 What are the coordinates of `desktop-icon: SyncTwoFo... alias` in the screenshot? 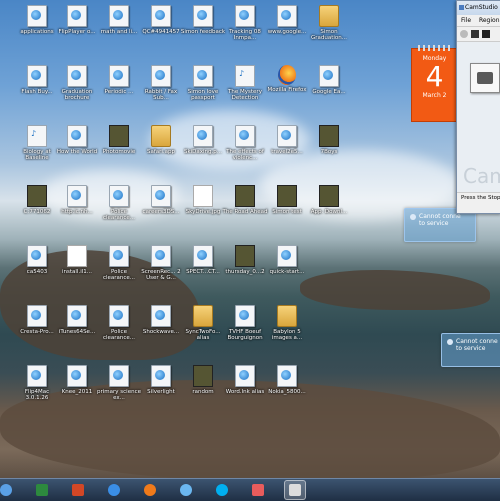 It's located at (203, 323).